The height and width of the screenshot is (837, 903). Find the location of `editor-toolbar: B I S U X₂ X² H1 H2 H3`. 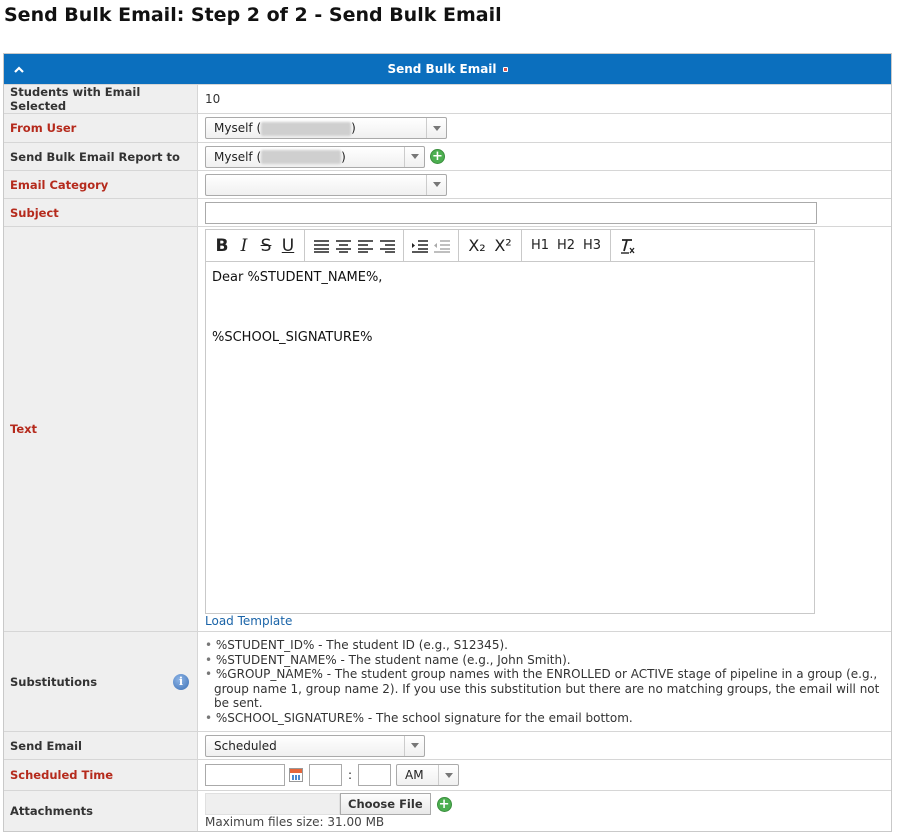

editor-toolbar: B I S U X₂ X² H1 H2 H3 is located at coordinates (510, 246).